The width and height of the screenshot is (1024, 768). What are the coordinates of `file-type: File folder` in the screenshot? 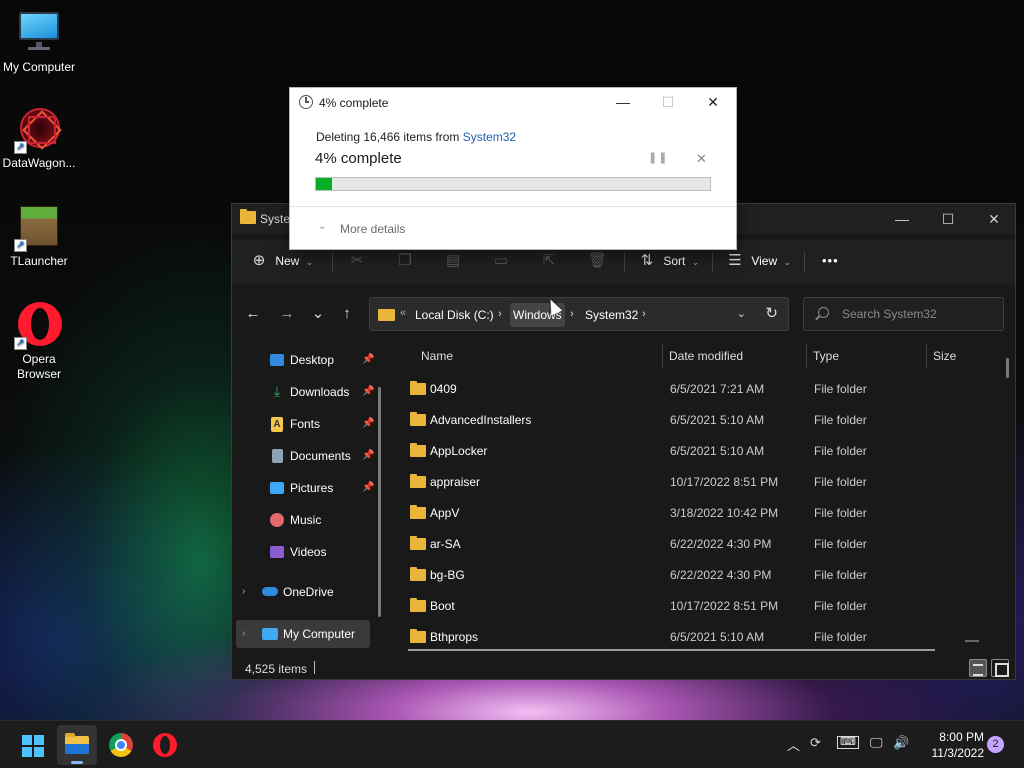 It's located at (840, 606).